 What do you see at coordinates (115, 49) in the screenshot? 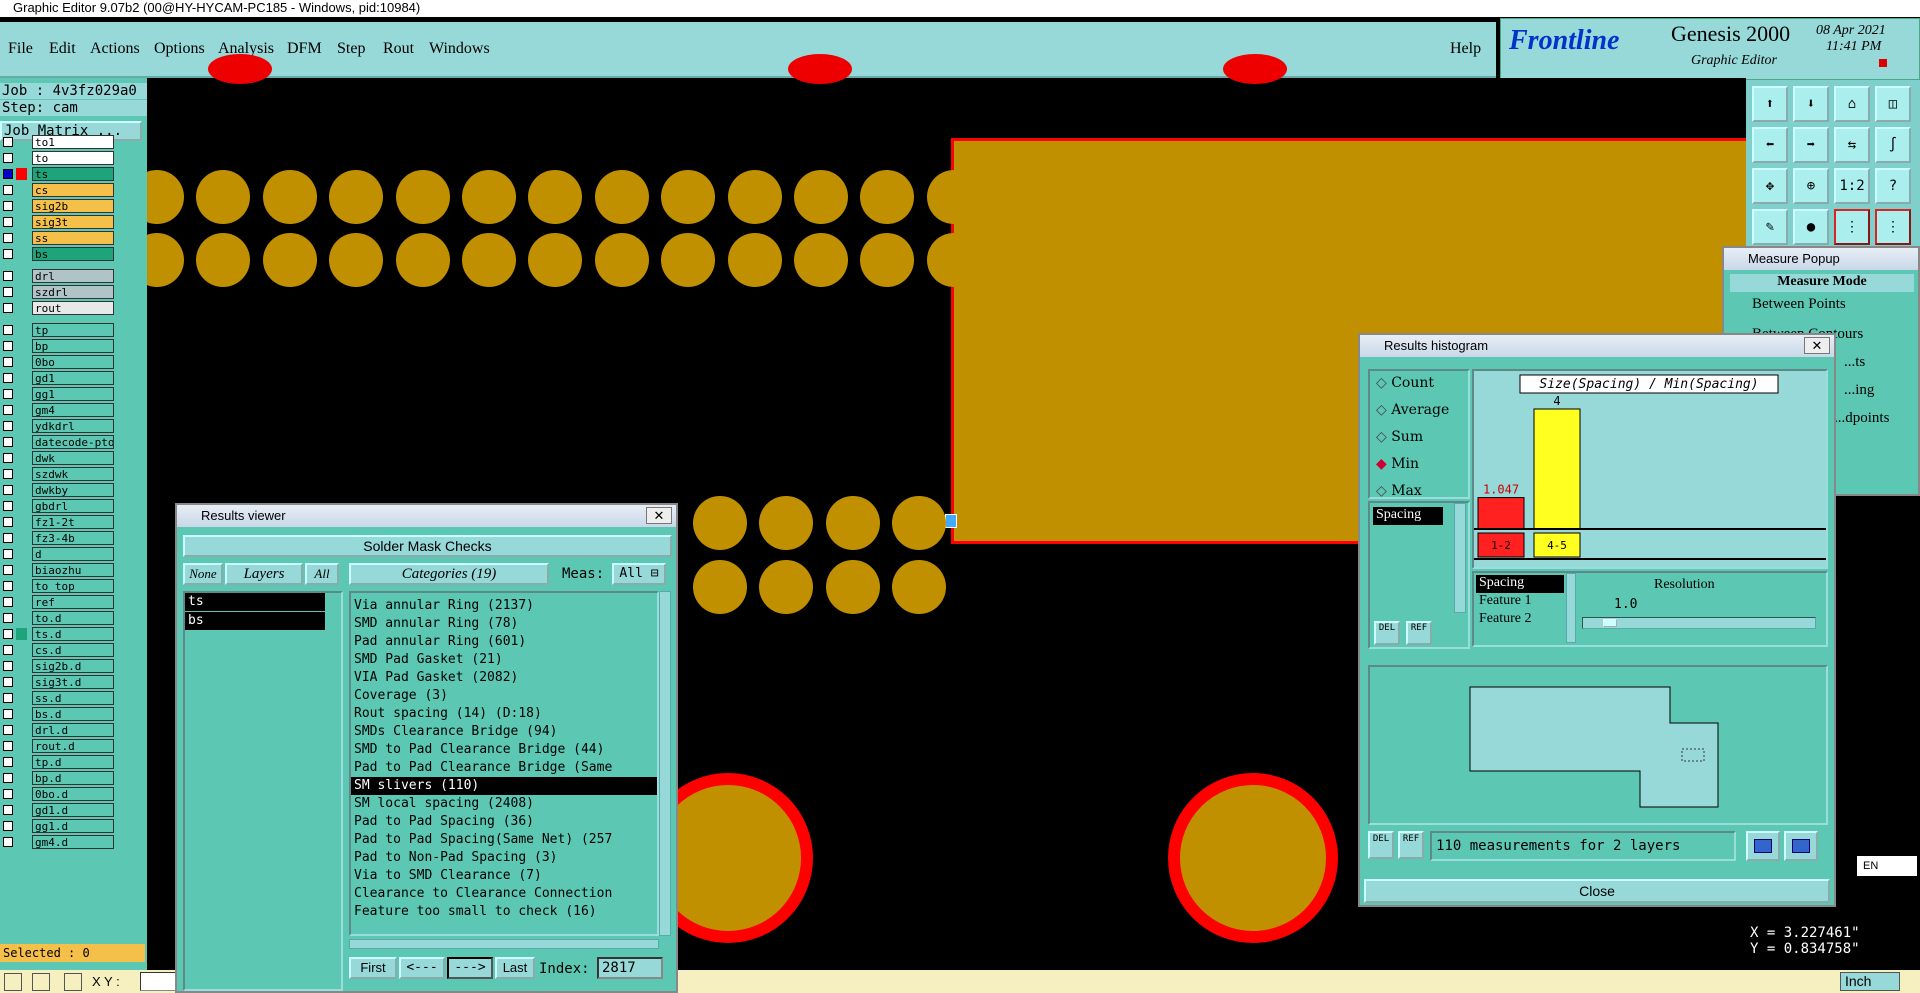
I see `menu-actions: Actions` at bounding box center [115, 49].